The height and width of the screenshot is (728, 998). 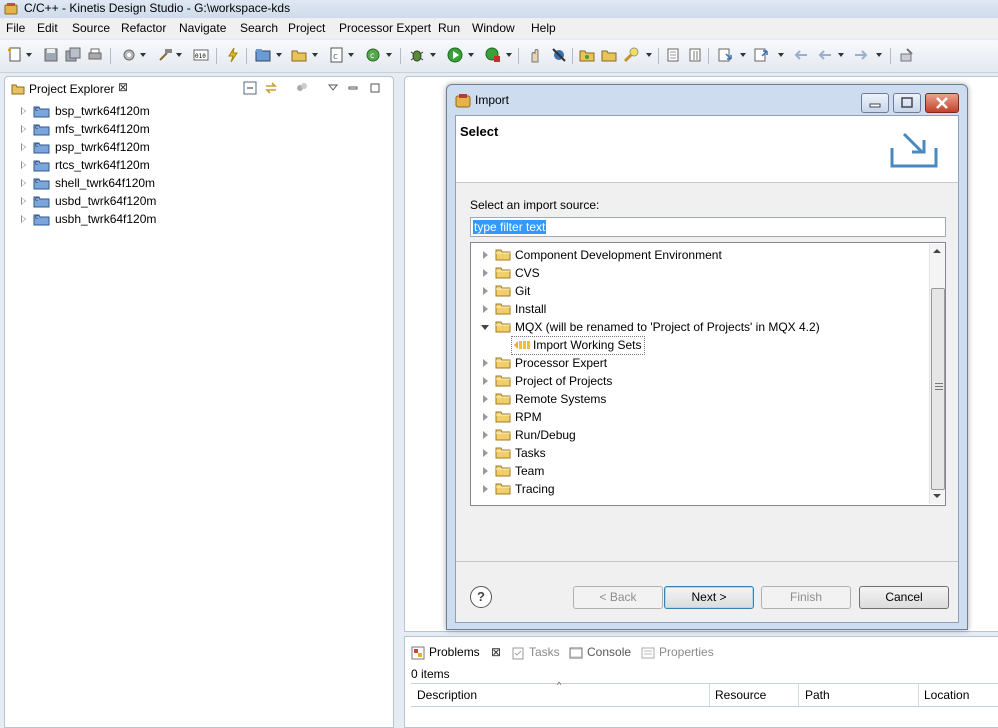 What do you see at coordinates (447, 695) in the screenshot?
I see `column-description: Description` at bounding box center [447, 695].